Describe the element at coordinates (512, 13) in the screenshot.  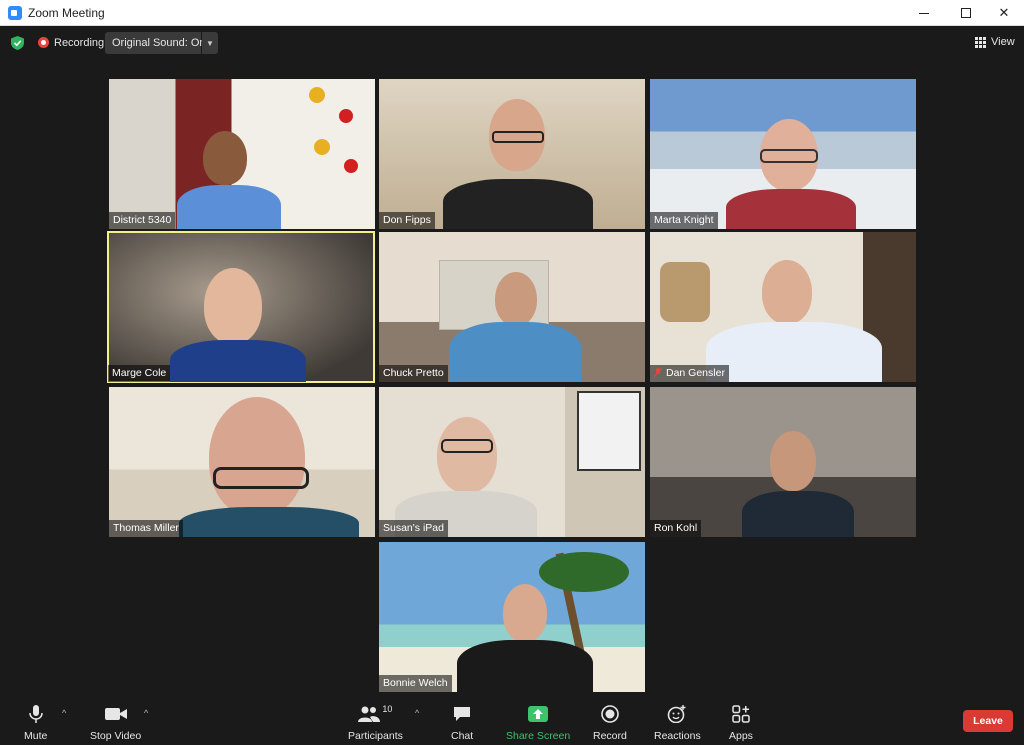
I see `title-bar: Zoom Meeting ✕` at that location.